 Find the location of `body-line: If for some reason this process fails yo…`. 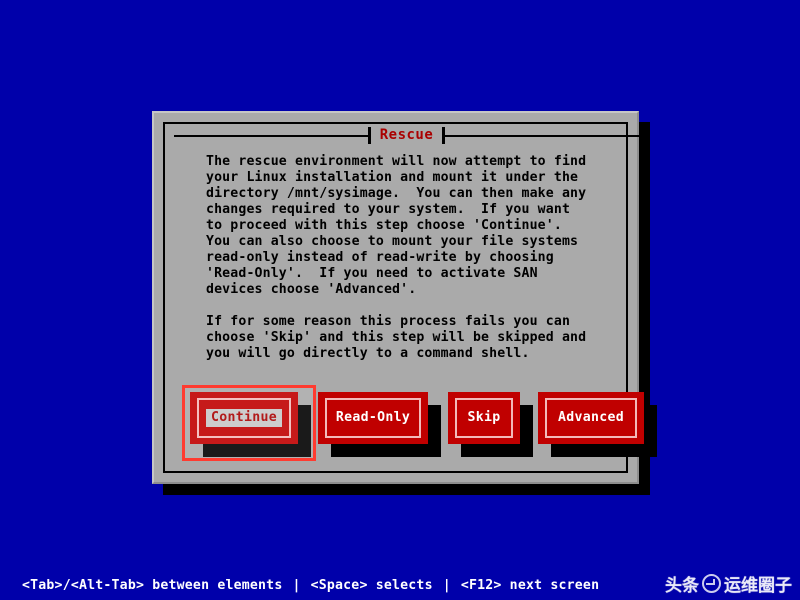

body-line: If for some reason this process fails yo… is located at coordinates (388, 321).